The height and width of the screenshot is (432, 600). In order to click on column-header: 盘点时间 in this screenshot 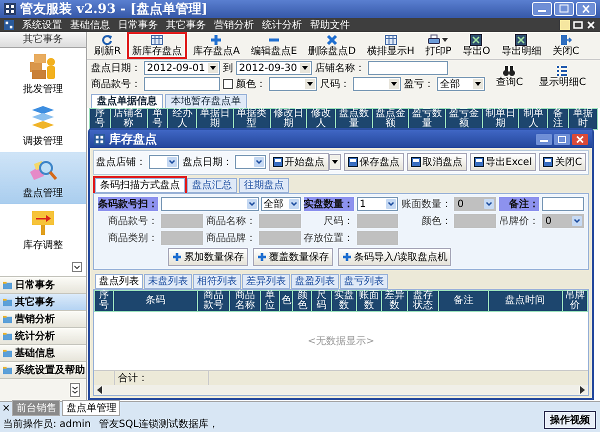, I will do `click(525, 301)`.